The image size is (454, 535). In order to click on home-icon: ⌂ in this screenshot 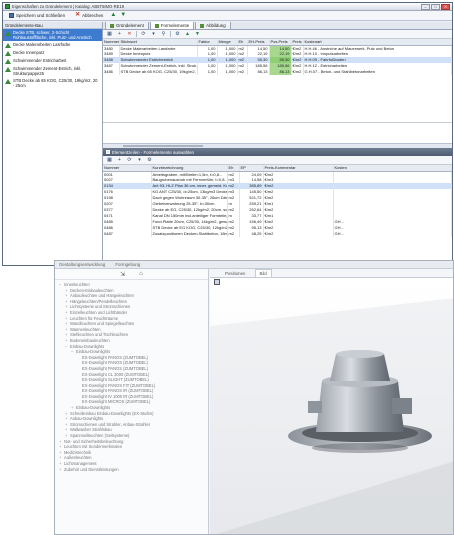, I will do `click(141, 274)`.